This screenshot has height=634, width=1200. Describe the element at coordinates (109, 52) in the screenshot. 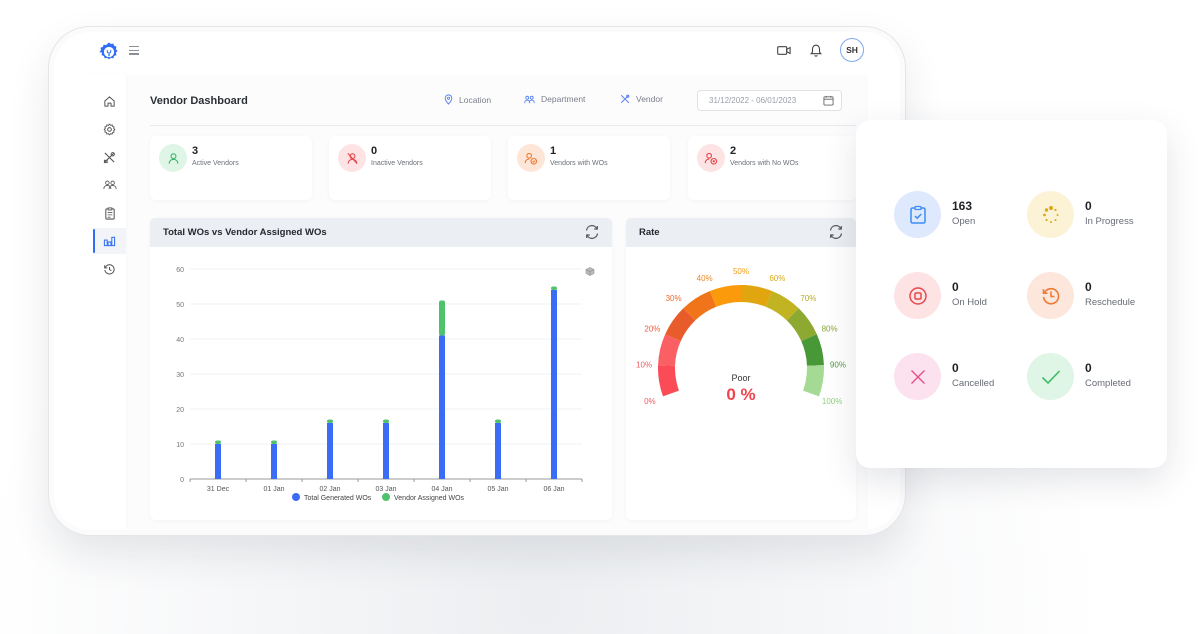

I see `logo-gear-wrench-icon` at that location.